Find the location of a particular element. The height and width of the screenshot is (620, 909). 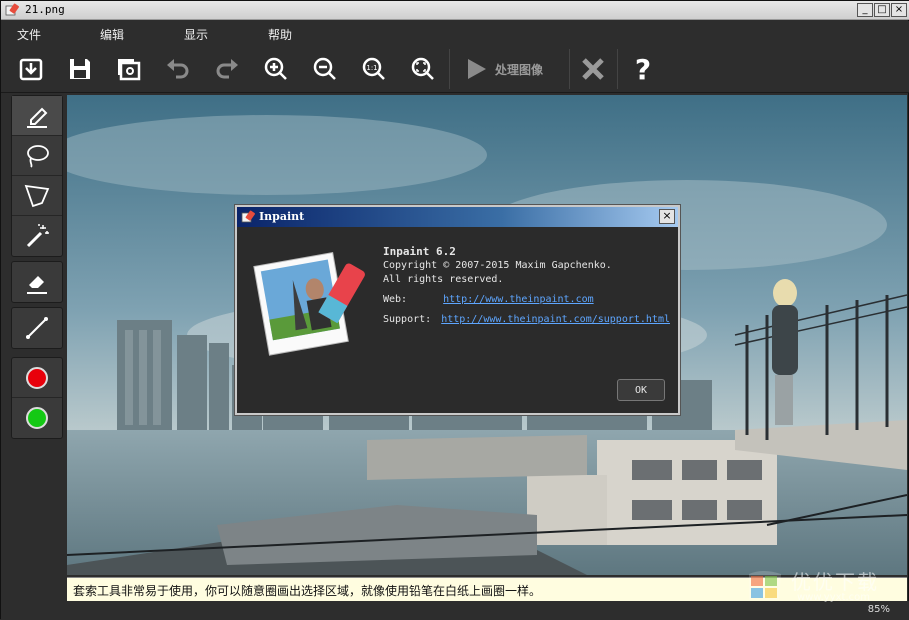

tool-panel is located at coordinates (34, 356).